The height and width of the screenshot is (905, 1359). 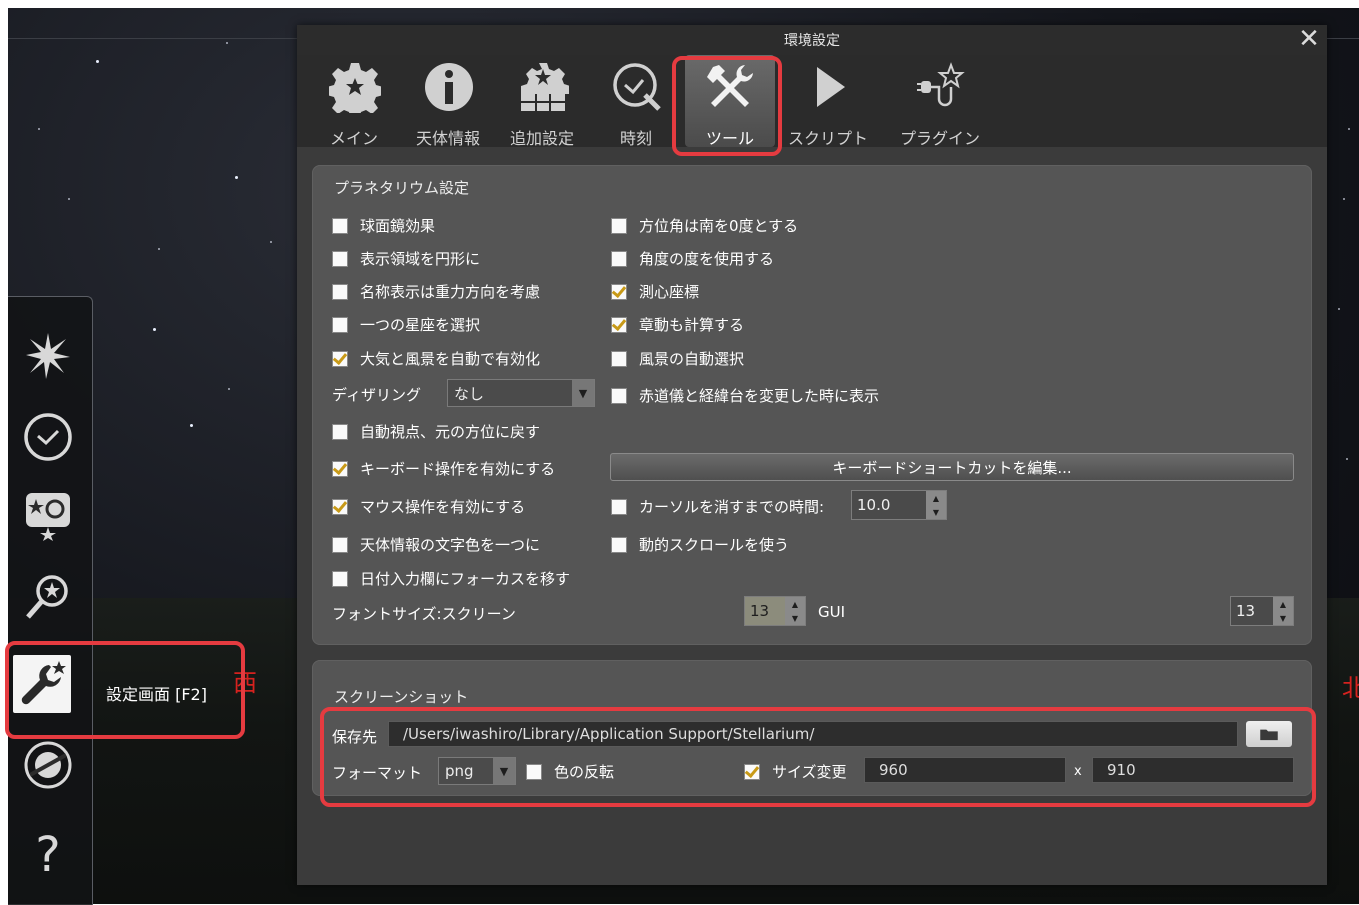 I want to click on compass-north: 北, so click(x=1350, y=688).